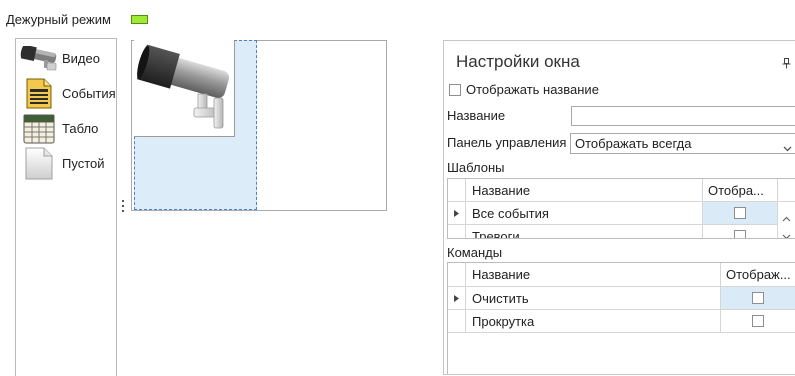 This screenshot has height=376, width=795. I want to click on blank-page-icon, so click(39, 163).